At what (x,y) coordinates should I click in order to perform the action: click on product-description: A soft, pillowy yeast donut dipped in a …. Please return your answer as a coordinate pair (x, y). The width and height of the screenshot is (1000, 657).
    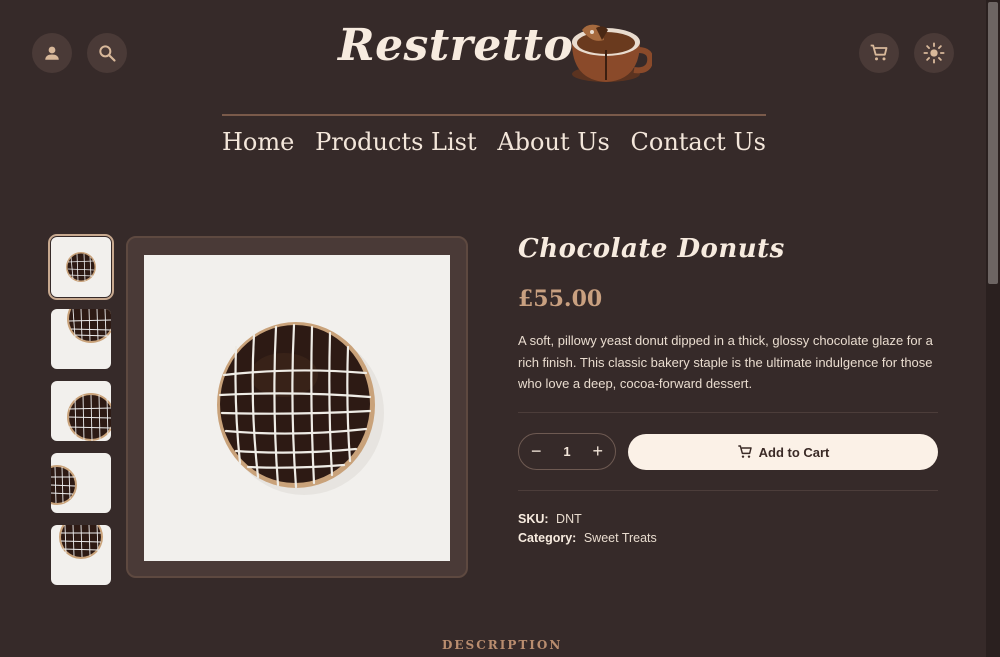
    Looking at the image, I should click on (725, 362).